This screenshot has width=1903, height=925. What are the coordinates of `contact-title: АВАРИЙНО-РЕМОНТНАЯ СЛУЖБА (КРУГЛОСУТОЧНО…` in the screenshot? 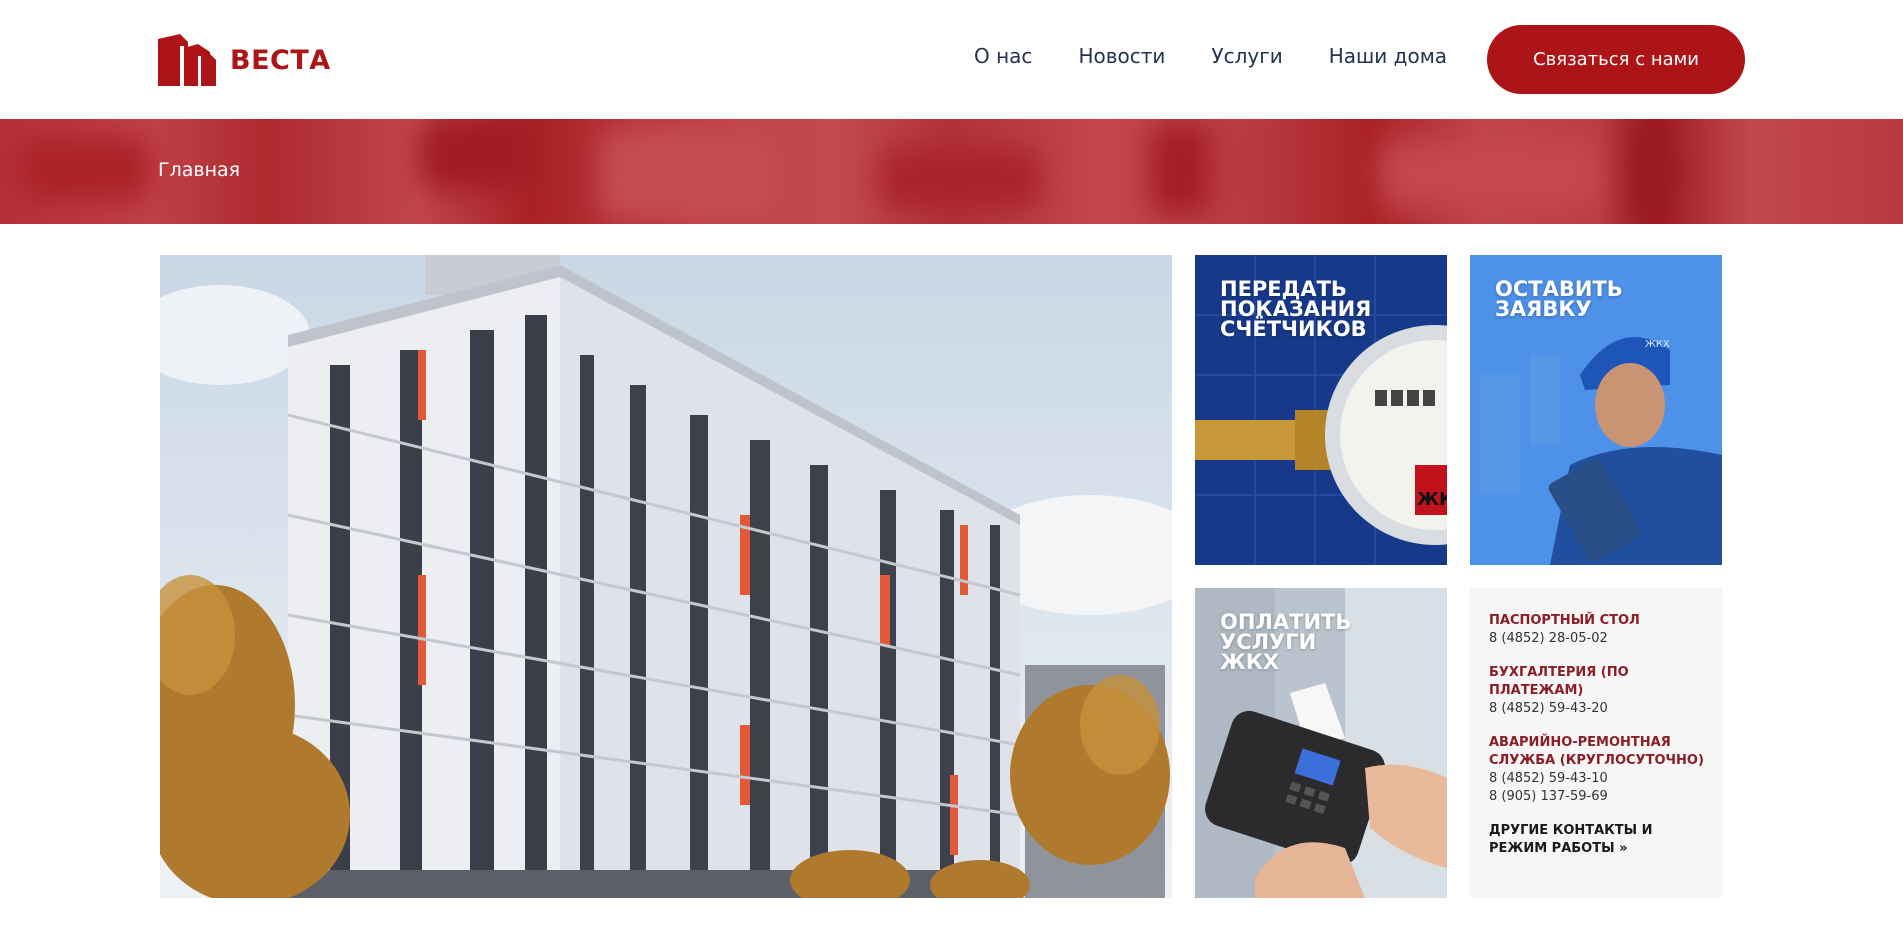 It's located at (1596, 751).